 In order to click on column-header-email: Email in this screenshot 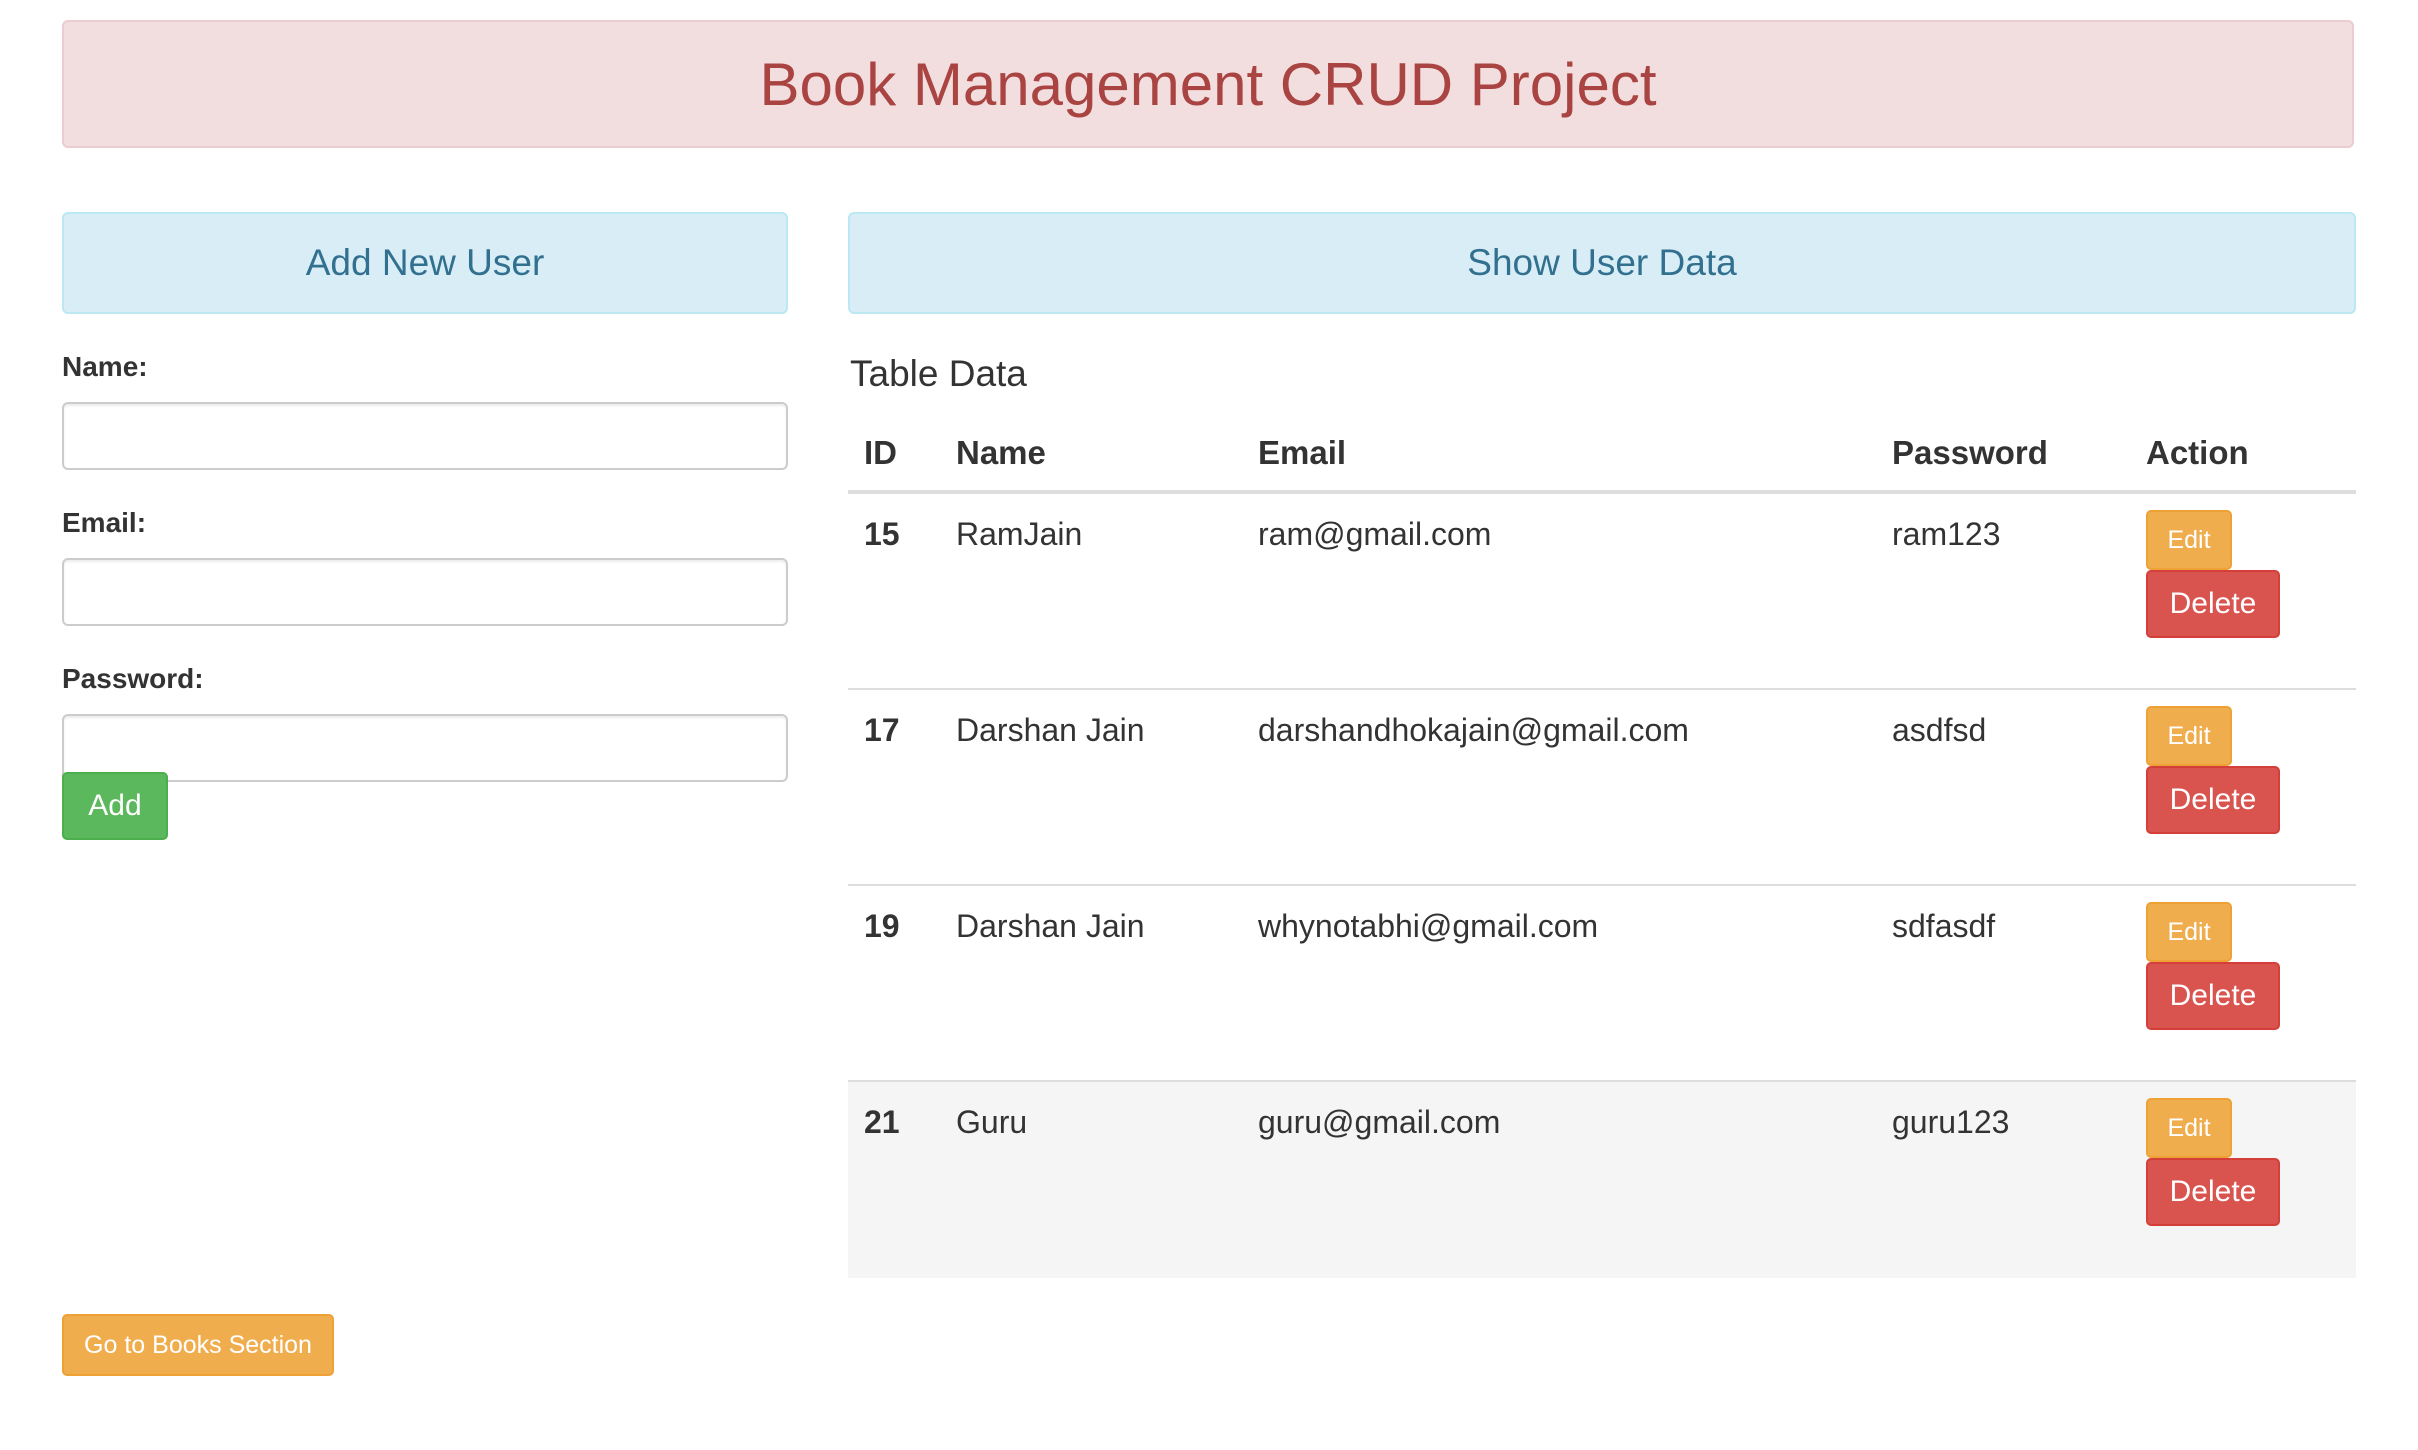, I will do `click(1302, 452)`.